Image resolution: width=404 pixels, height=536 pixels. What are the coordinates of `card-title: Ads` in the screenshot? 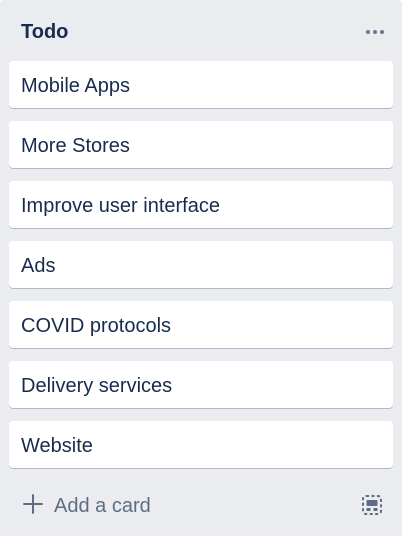 It's located at (38, 266).